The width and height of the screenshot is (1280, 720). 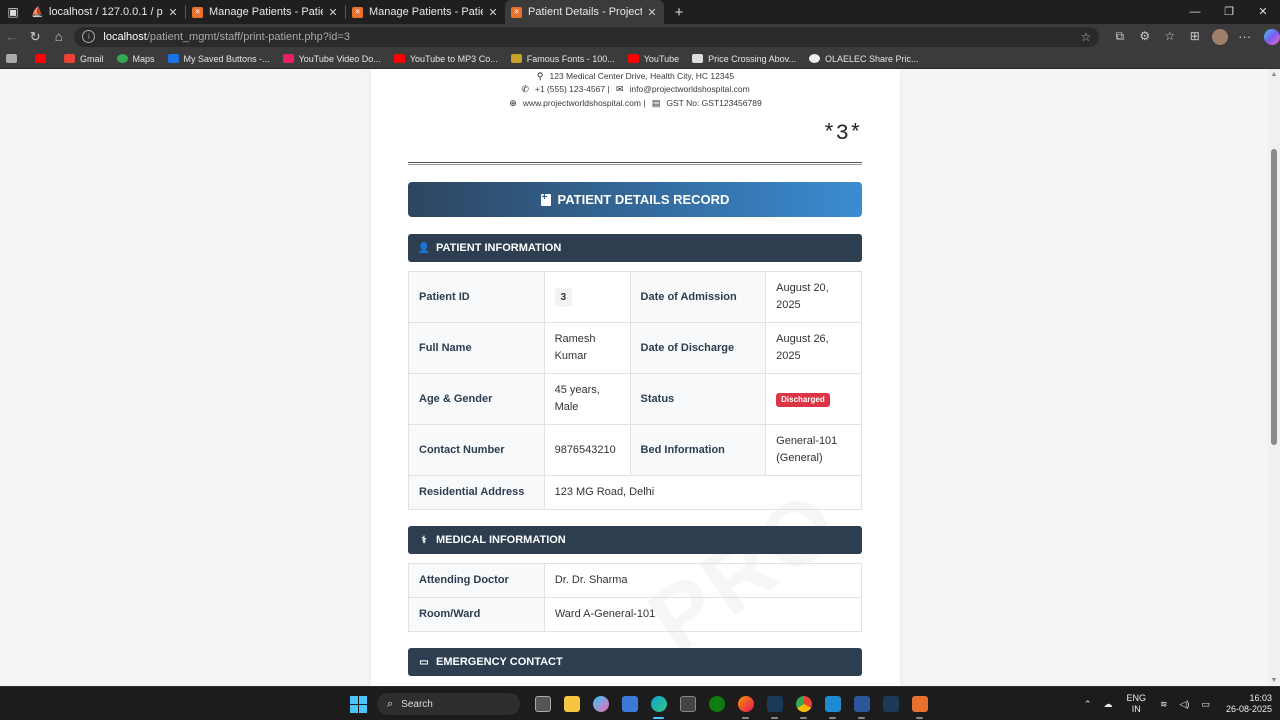 I want to click on close-window-icon: ✕, so click(x=1263, y=12).